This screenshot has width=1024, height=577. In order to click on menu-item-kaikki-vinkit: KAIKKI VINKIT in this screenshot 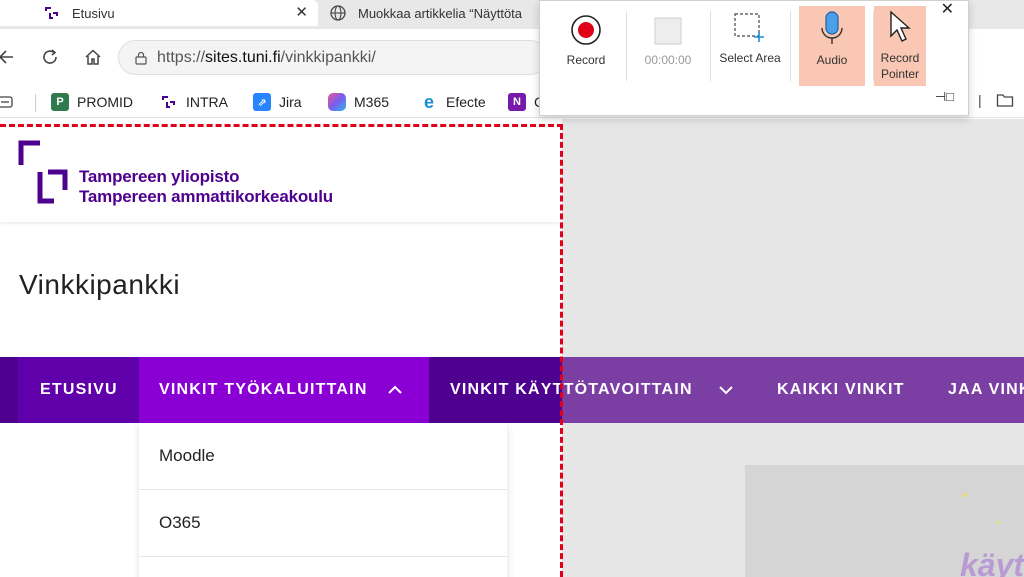, I will do `click(841, 390)`.